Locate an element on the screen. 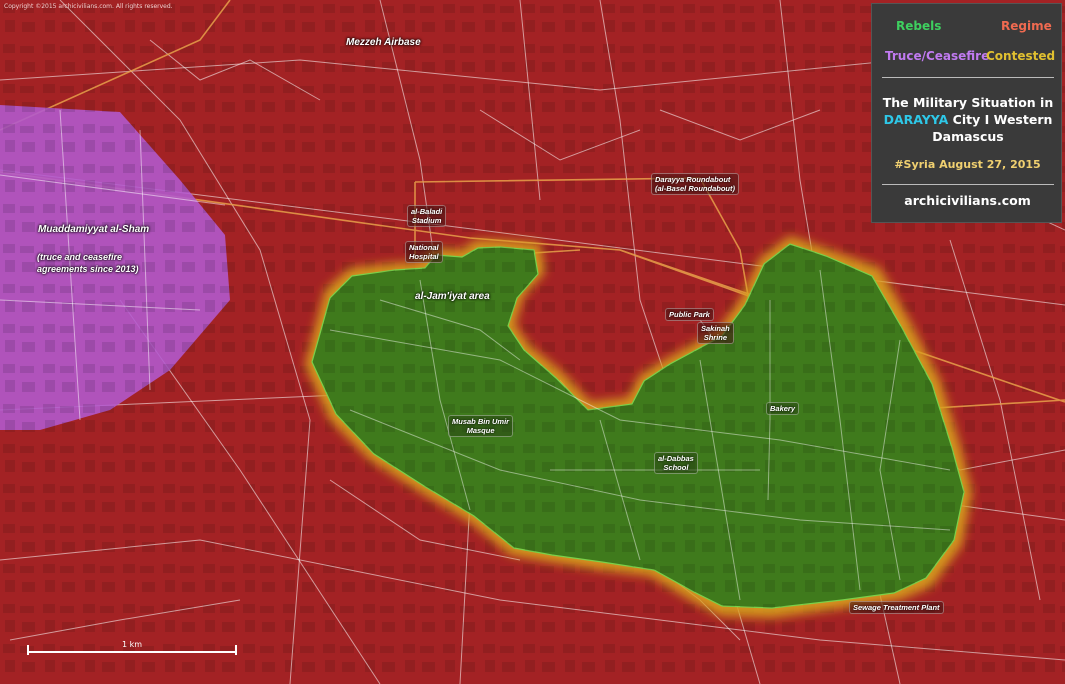 The image size is (1065, 684). label-jamiyat-area: al-Jam'iyat area is located at coordinates (452, 296).